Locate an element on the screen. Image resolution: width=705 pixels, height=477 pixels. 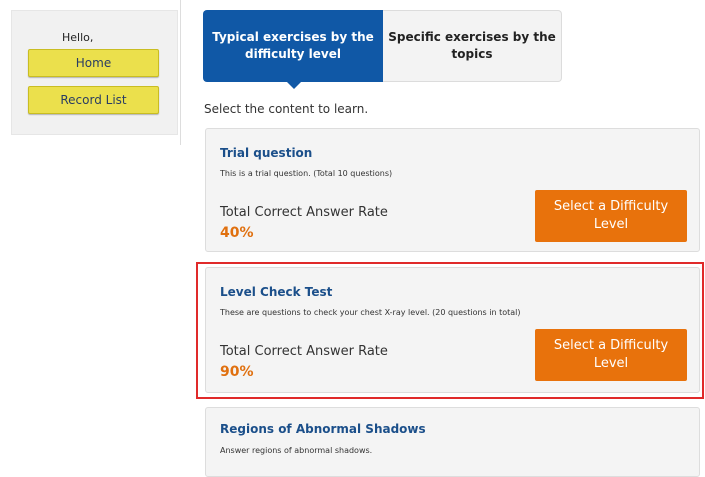
sidebar: Hello, Home Record List is located at coordinates (94, 72).